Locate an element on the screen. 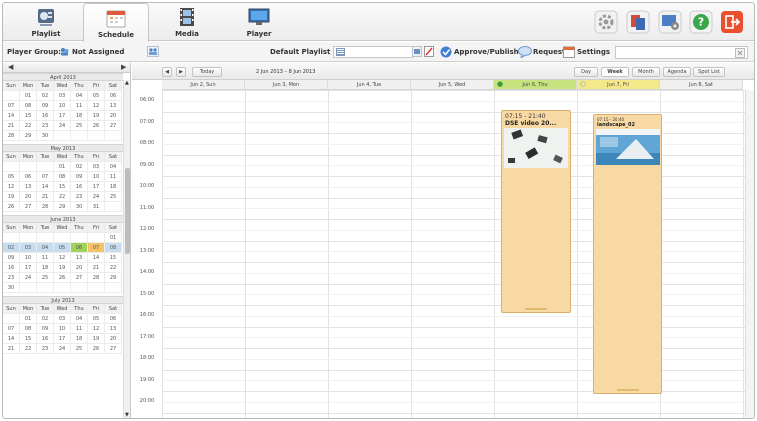  request-button: Request is located at coordinates (549, 52).